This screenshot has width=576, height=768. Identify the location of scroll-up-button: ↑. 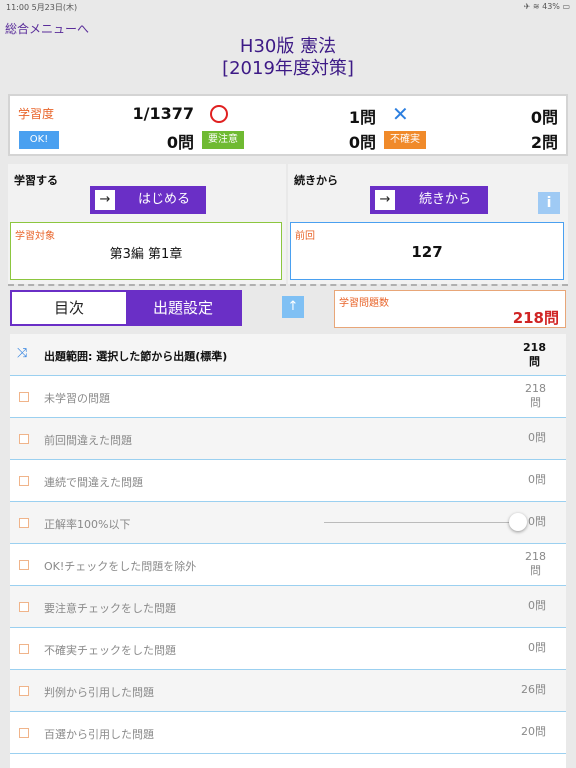
(293, 307).